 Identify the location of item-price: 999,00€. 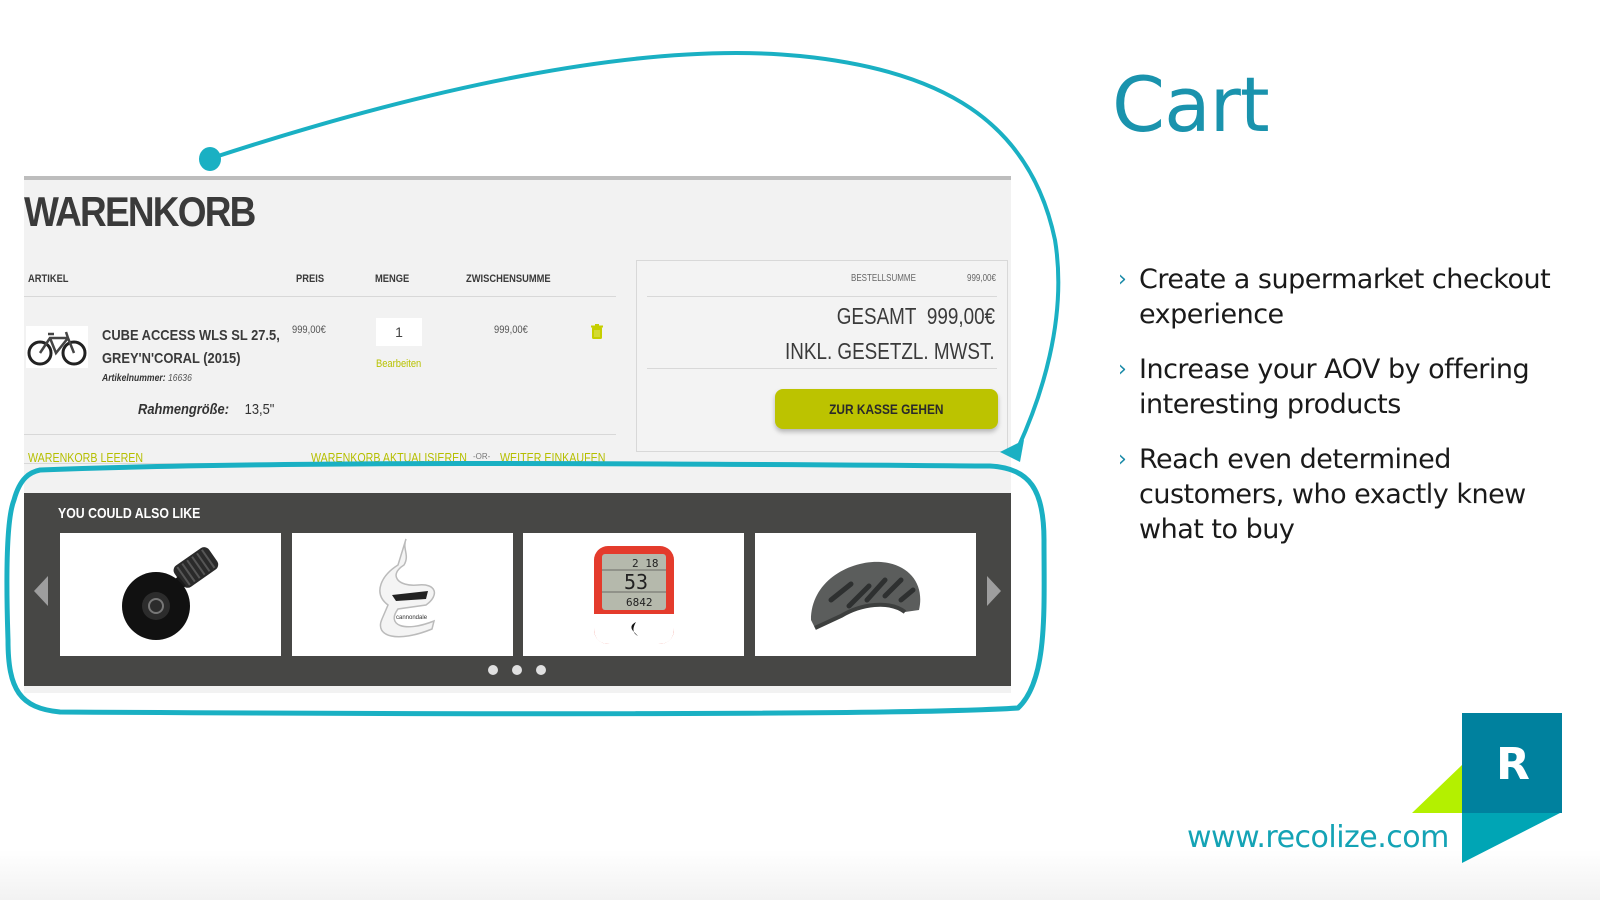
(309, 330).